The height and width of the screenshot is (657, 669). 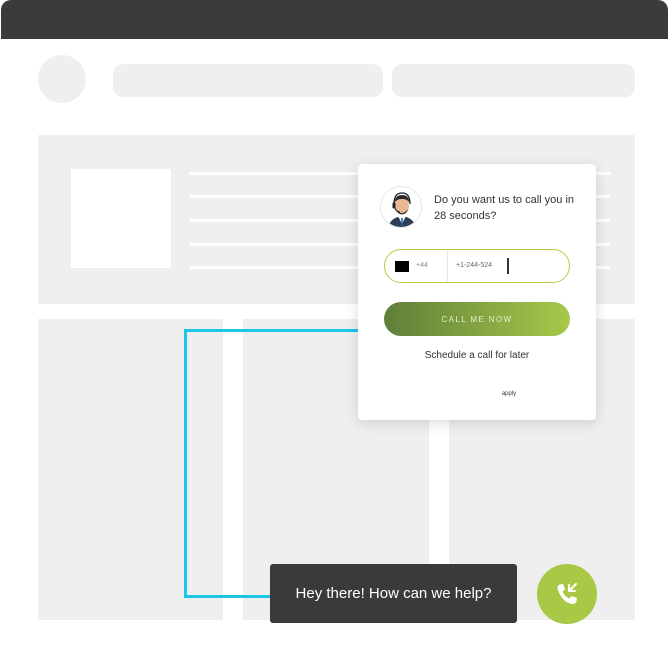 What do you see at coordinates (334, 19) in the screenshot?
I see `browser-title-bar` at bounding box center [334, 19].